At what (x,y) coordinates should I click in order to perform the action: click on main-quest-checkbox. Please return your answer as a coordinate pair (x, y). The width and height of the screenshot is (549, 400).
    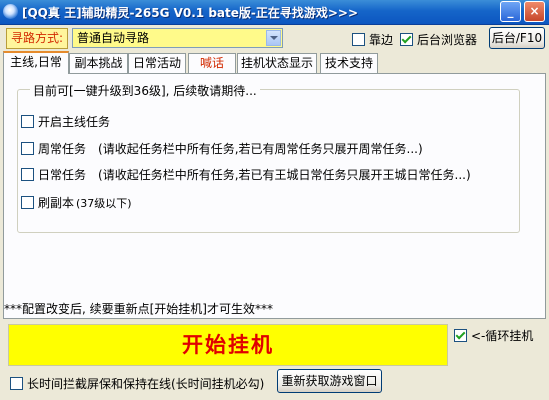
    Looking at the image, I should click on (27, 121).